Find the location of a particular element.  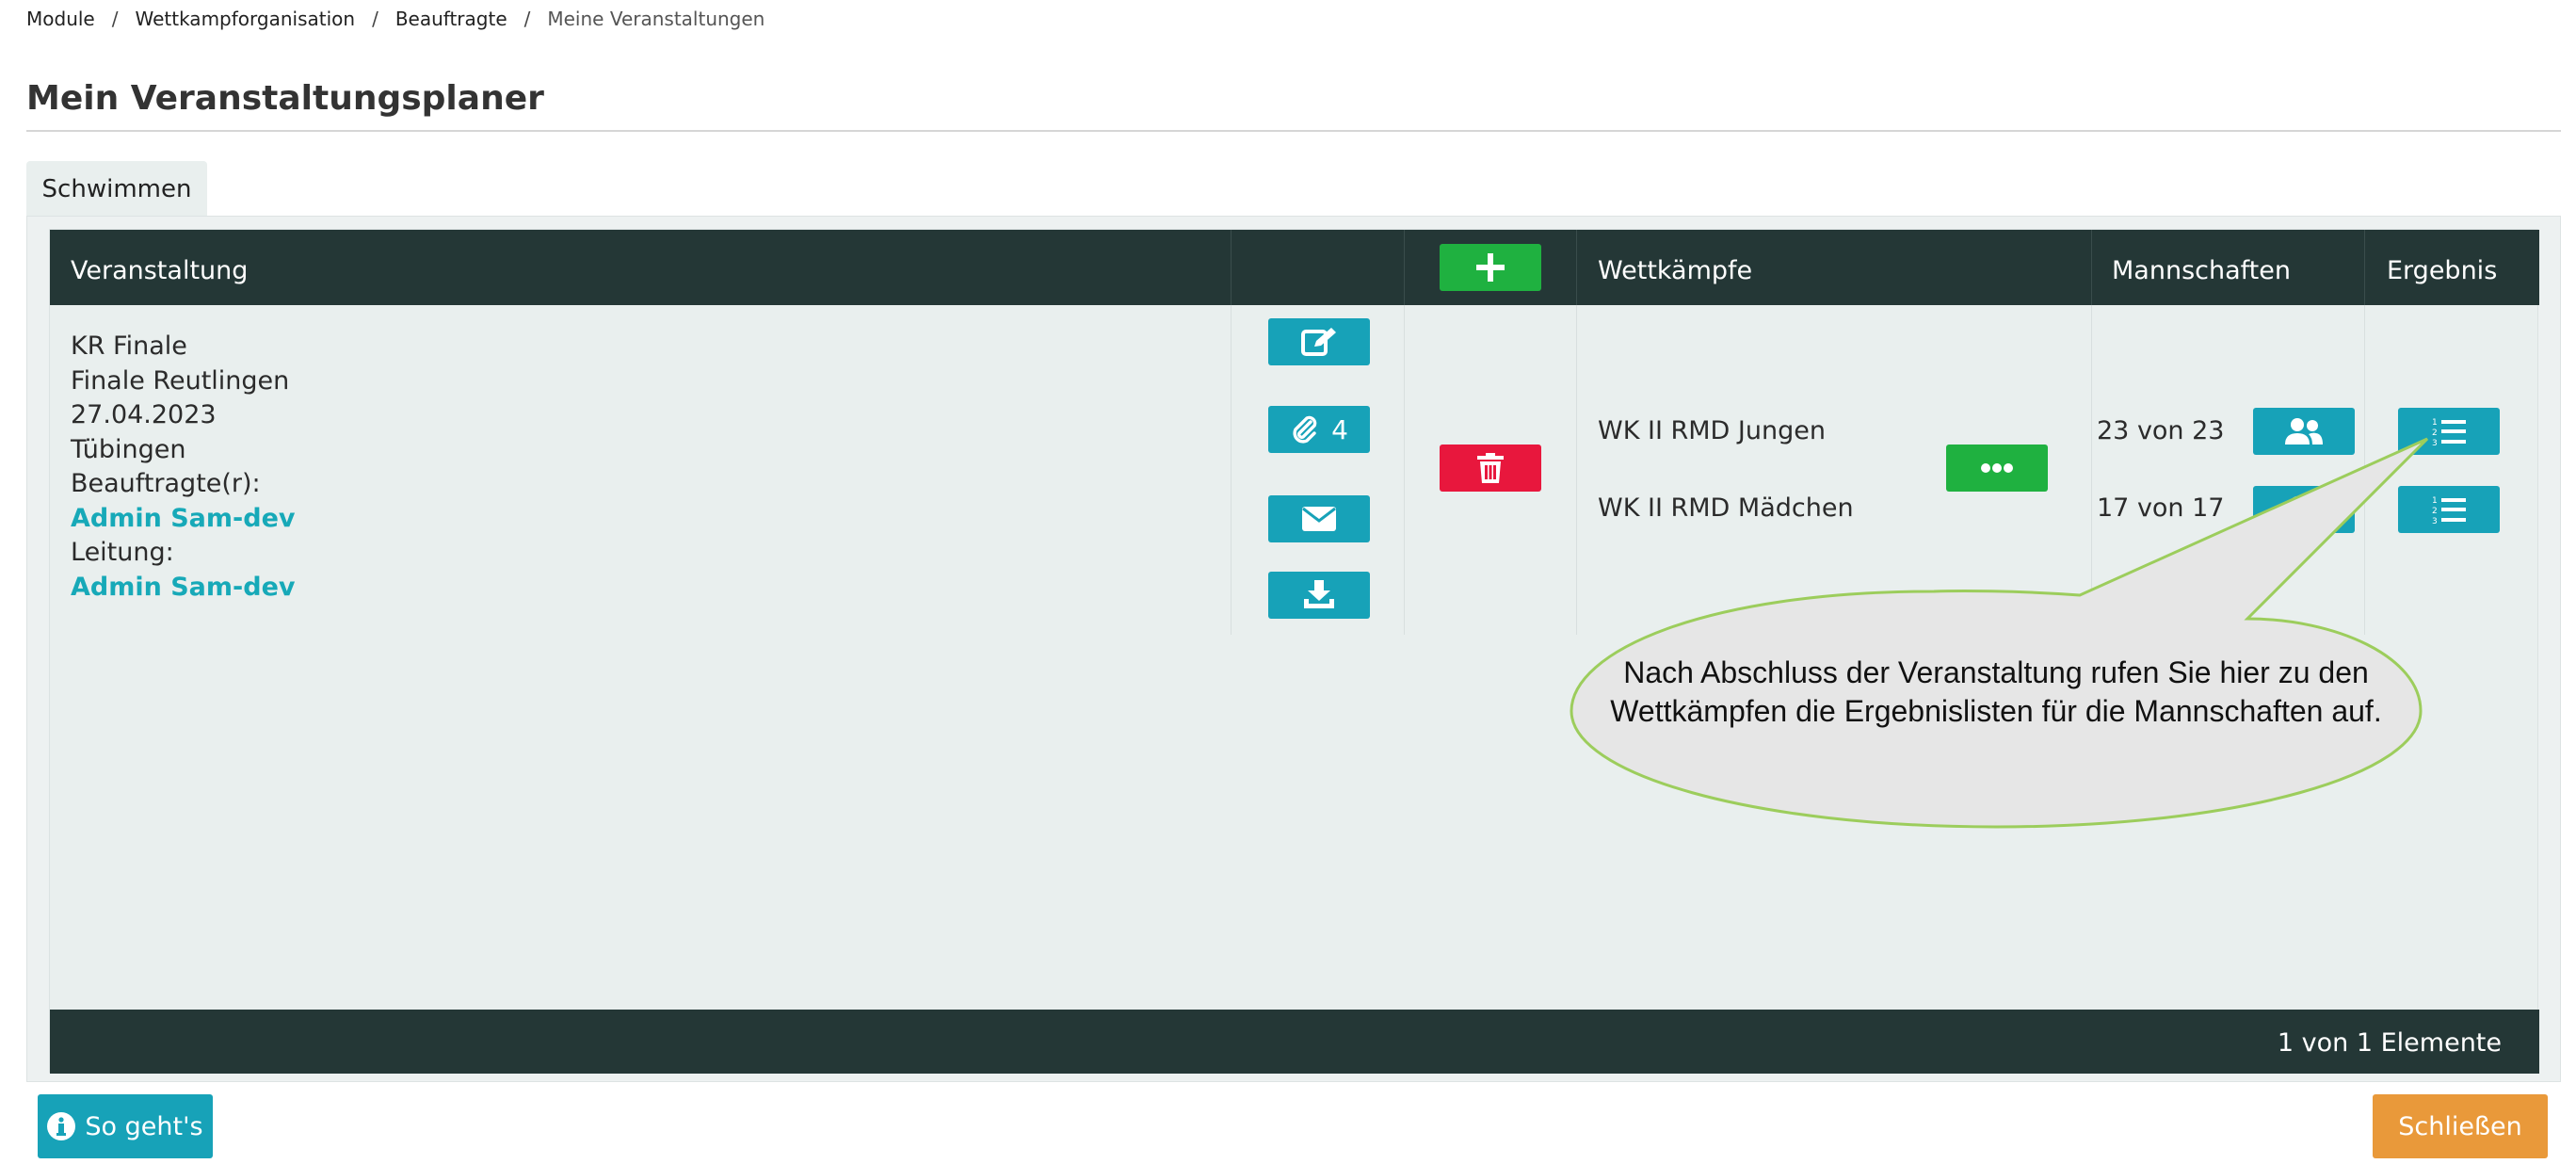

table-footer: 1 von 1 Elemente is located at coordinates (1294, 1042).